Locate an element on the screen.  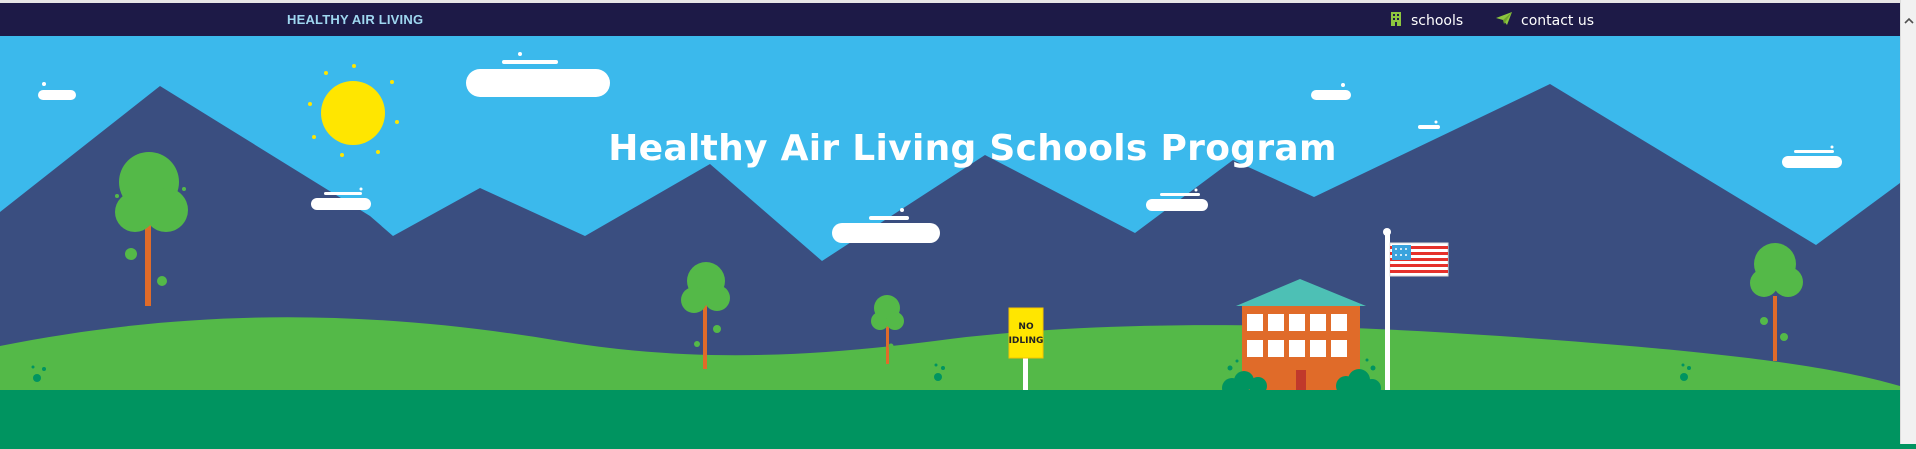
sign-text-line1: NO is located at coordinates (1026, 327).